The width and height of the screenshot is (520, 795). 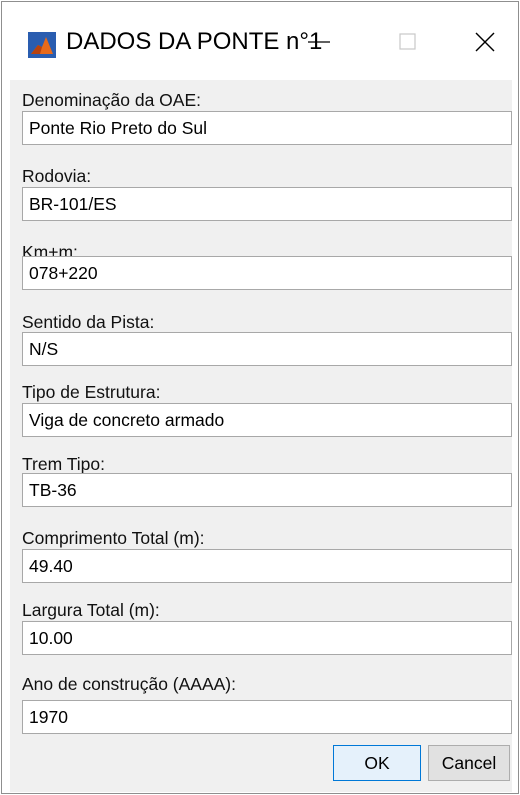 I want to click on rodovia-label: Rodovia:, so click(x=57, y=176).